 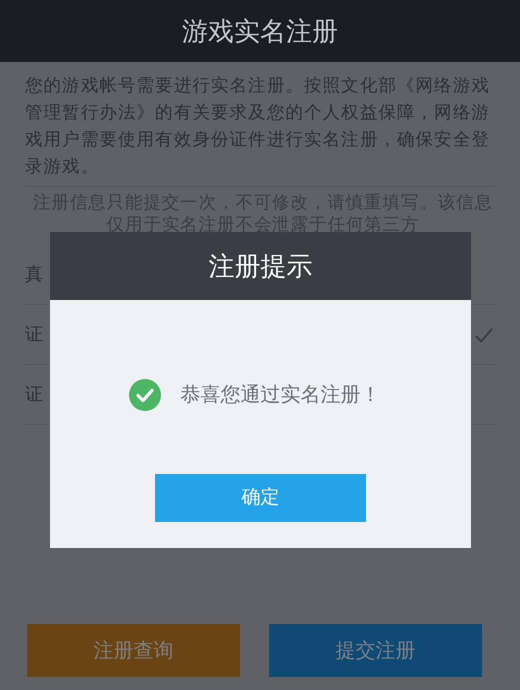 I want to click on page-title: 游戏实名注册, so click(x=260, y=31).